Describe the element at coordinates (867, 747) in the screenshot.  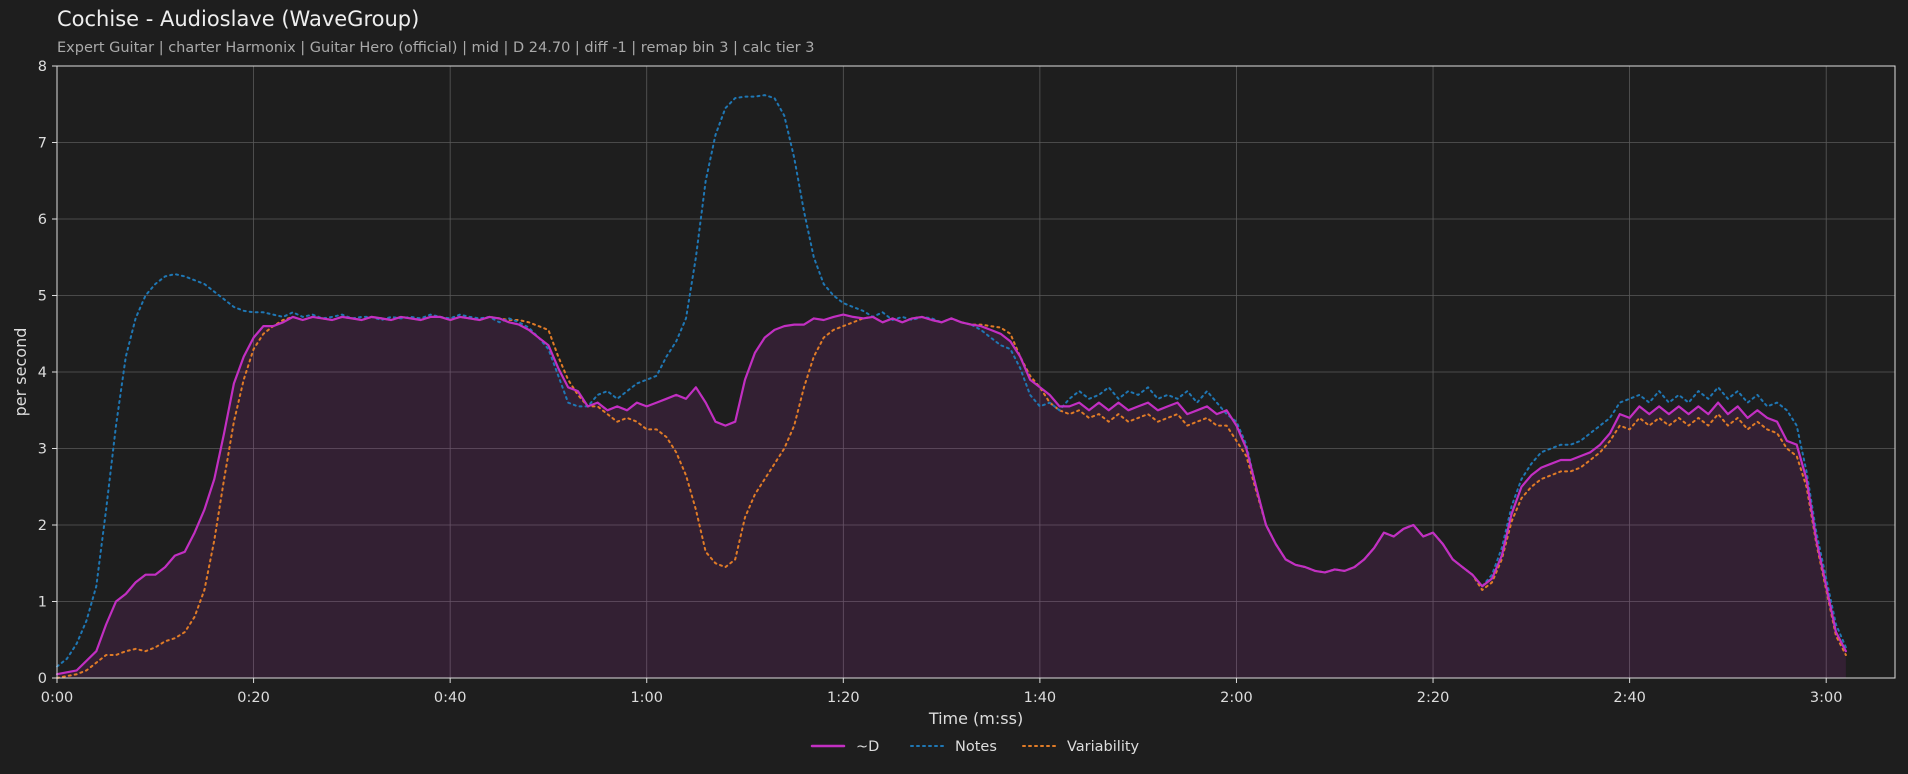
I see `legend-label-0: ~D` at that location.